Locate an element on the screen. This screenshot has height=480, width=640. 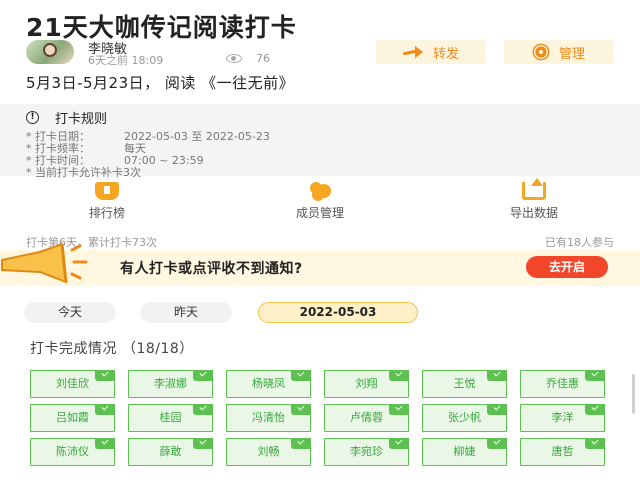
member-management-button: 成员管理 is located at coordinates (320, 201).